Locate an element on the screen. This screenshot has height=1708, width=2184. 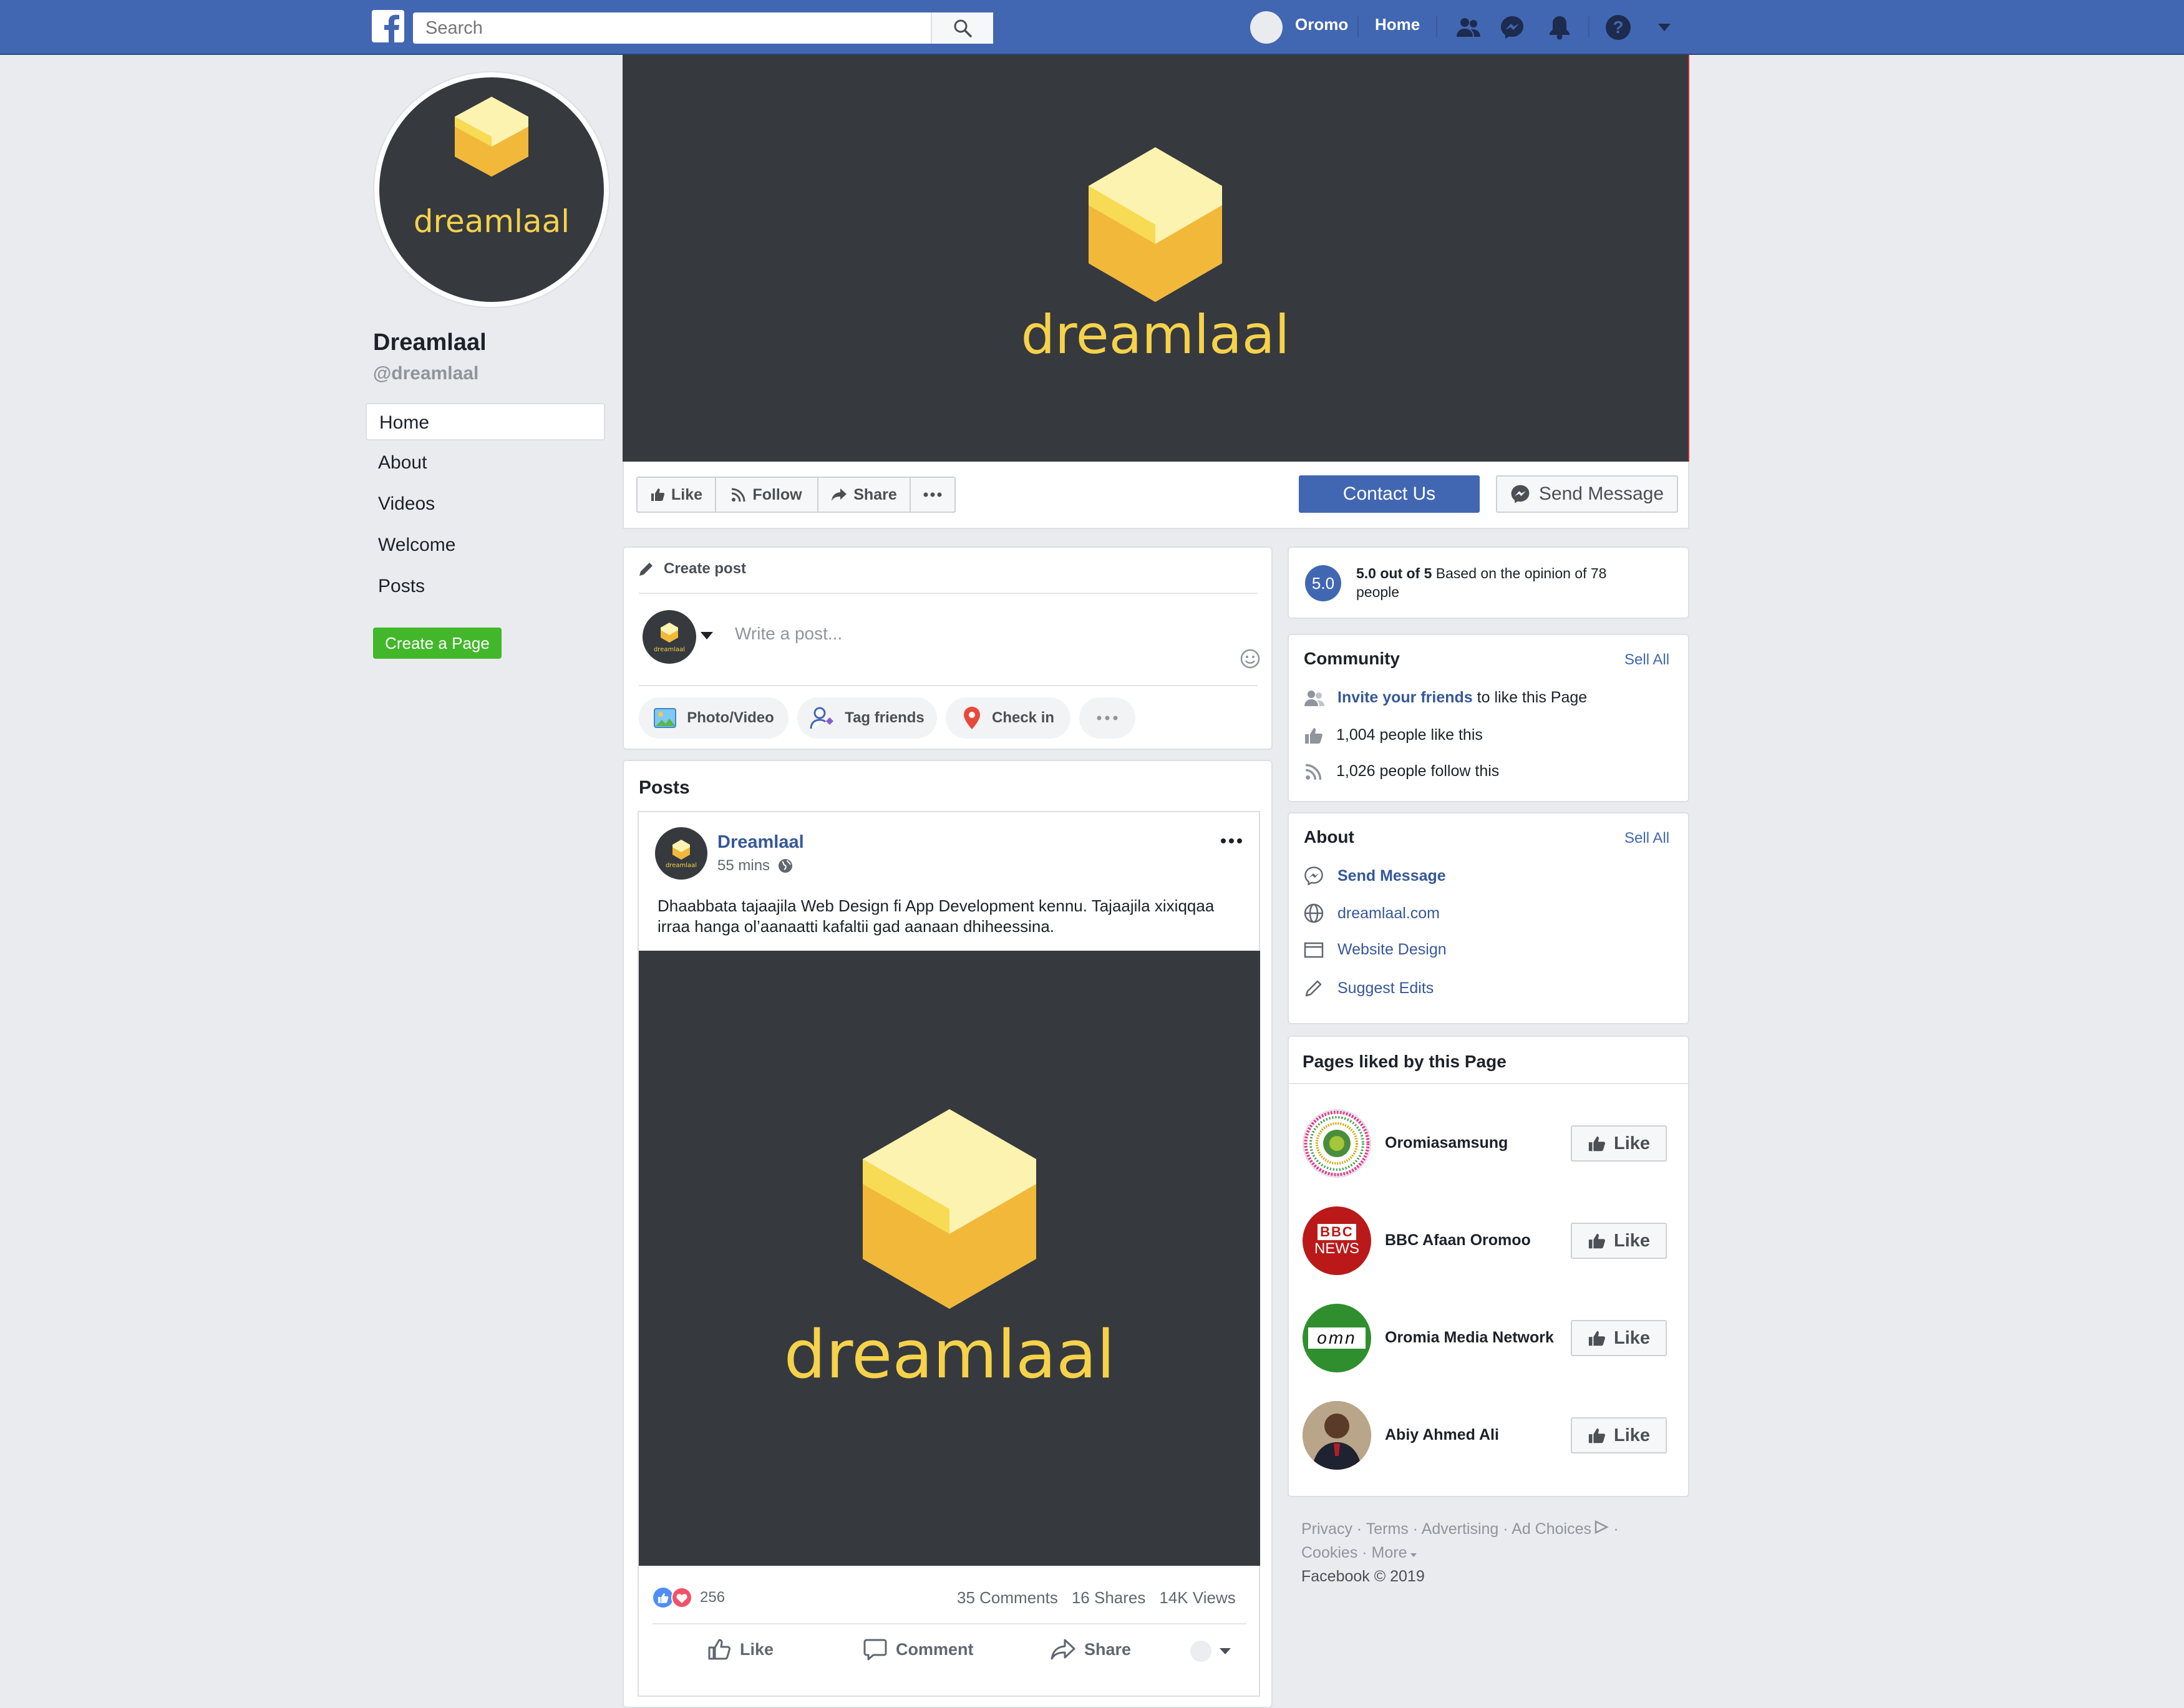
create-page-button: Create a Page is located at coordinates (438, 643).